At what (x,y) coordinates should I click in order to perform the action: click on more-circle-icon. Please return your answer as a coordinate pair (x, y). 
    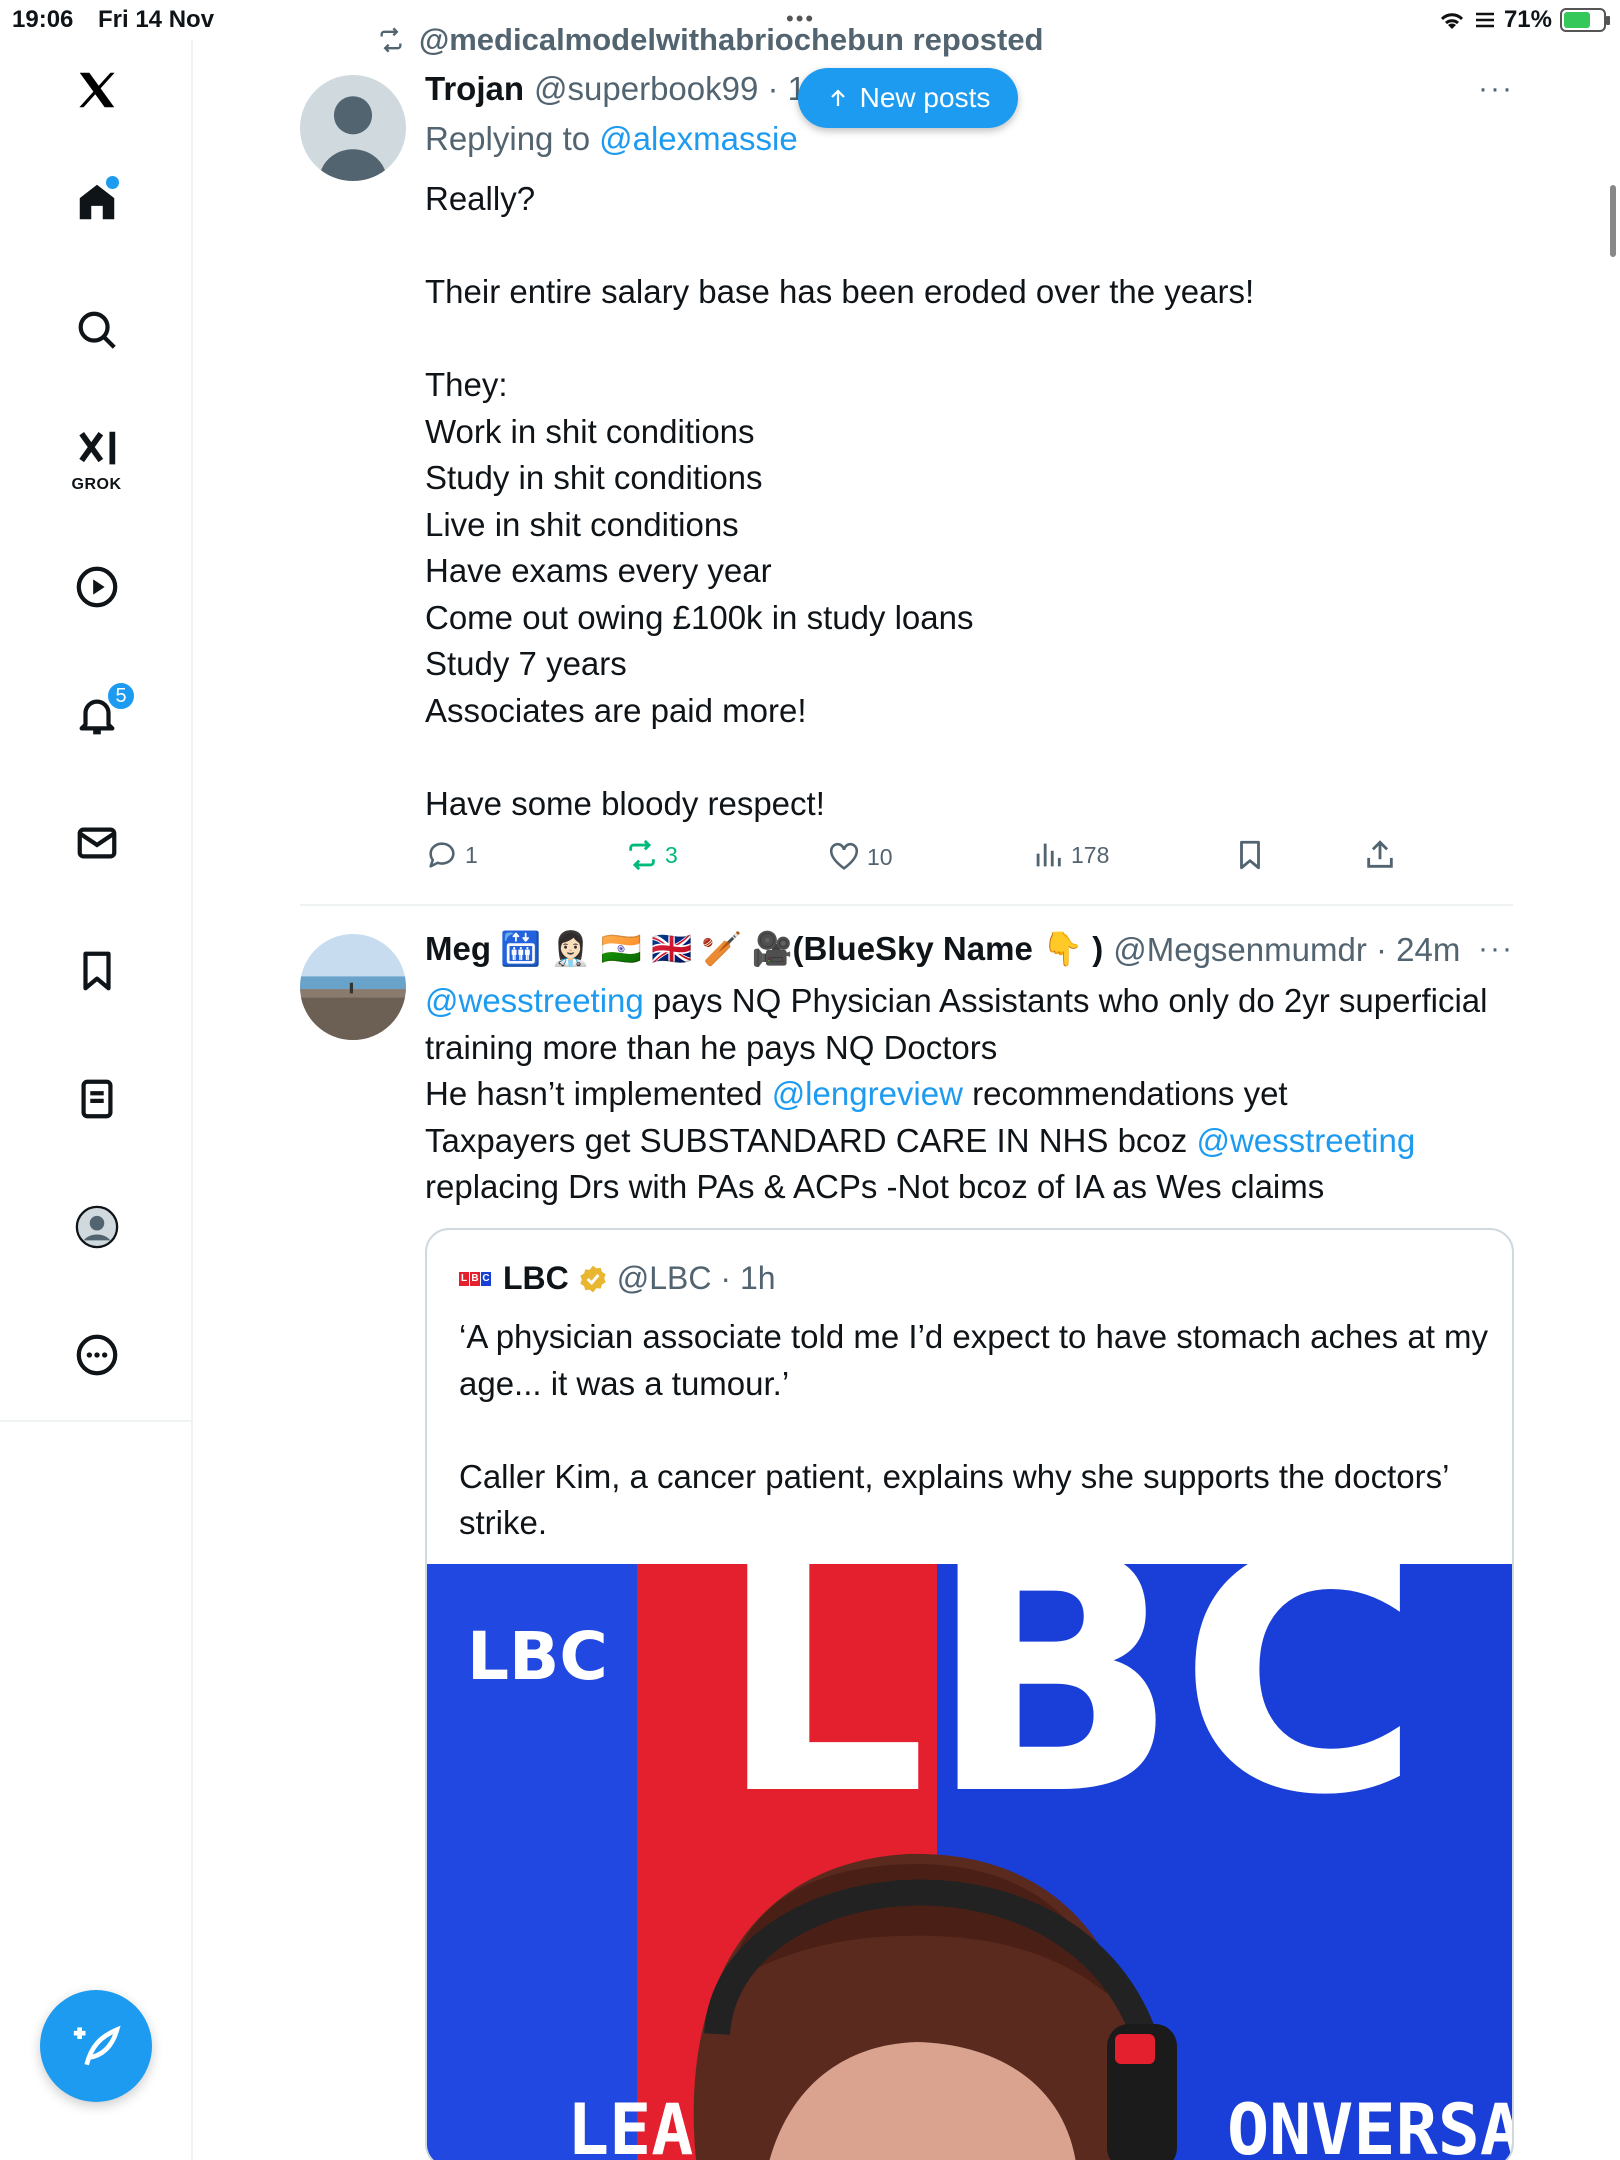
    Looking at the image, I should click on (96, 1355).